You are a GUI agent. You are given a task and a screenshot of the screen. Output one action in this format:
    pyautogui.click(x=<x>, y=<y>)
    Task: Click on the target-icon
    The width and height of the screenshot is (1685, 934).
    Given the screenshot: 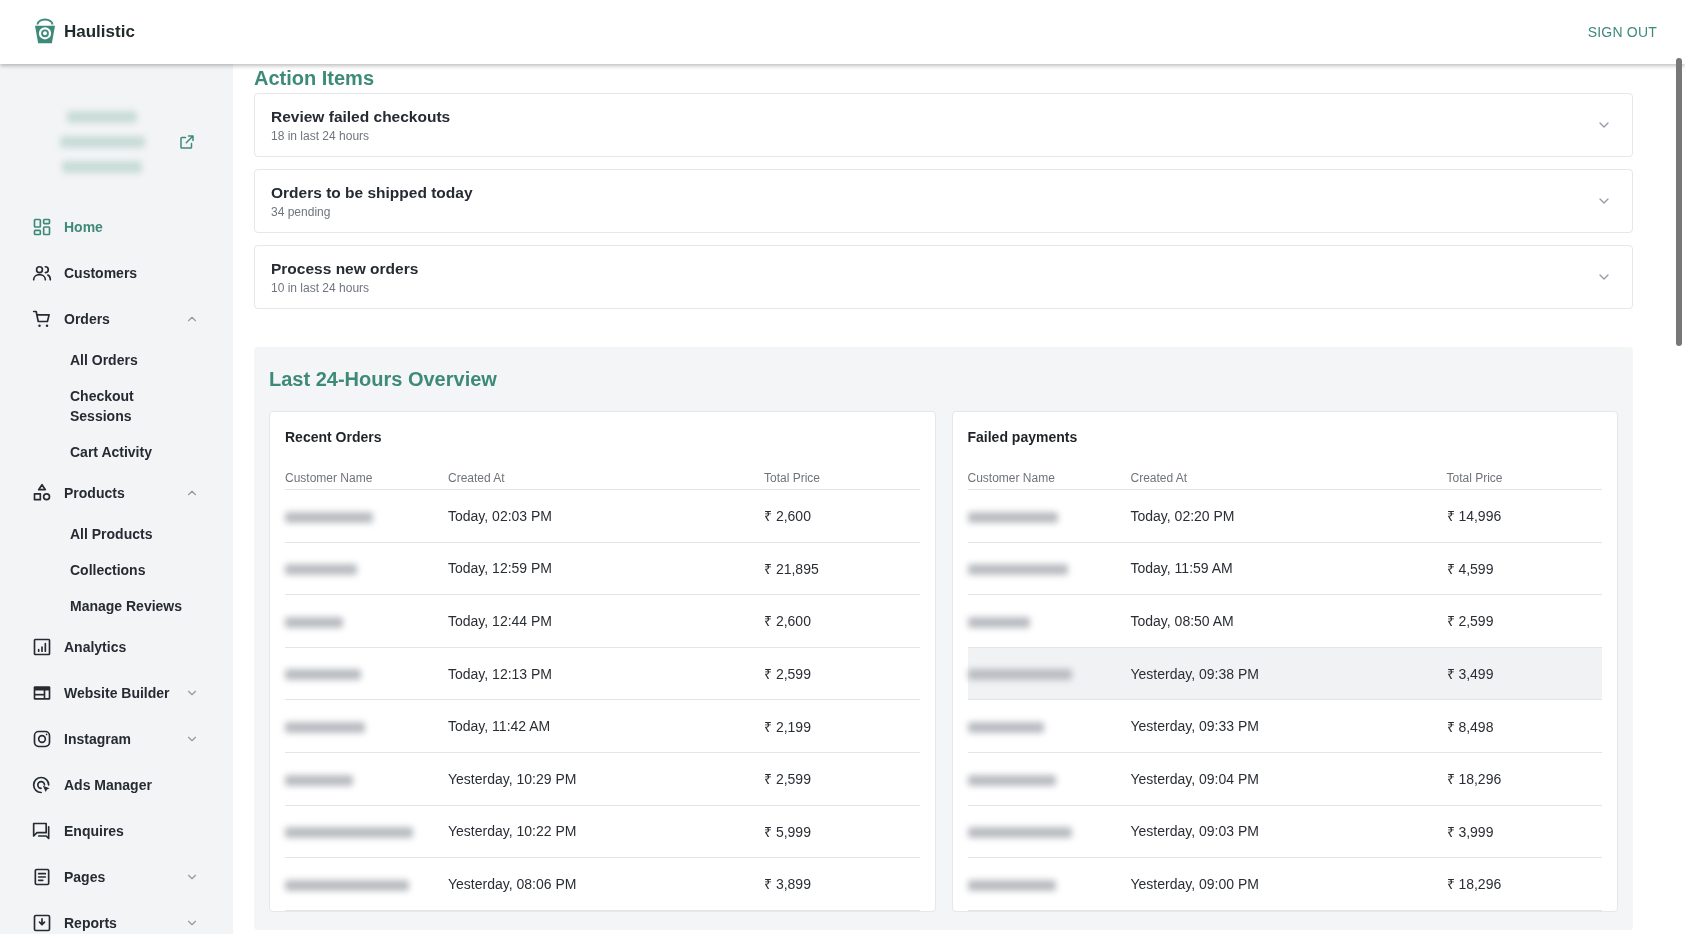 What is the action you would take?
    pyautogui.click(x=42, y=785)
    